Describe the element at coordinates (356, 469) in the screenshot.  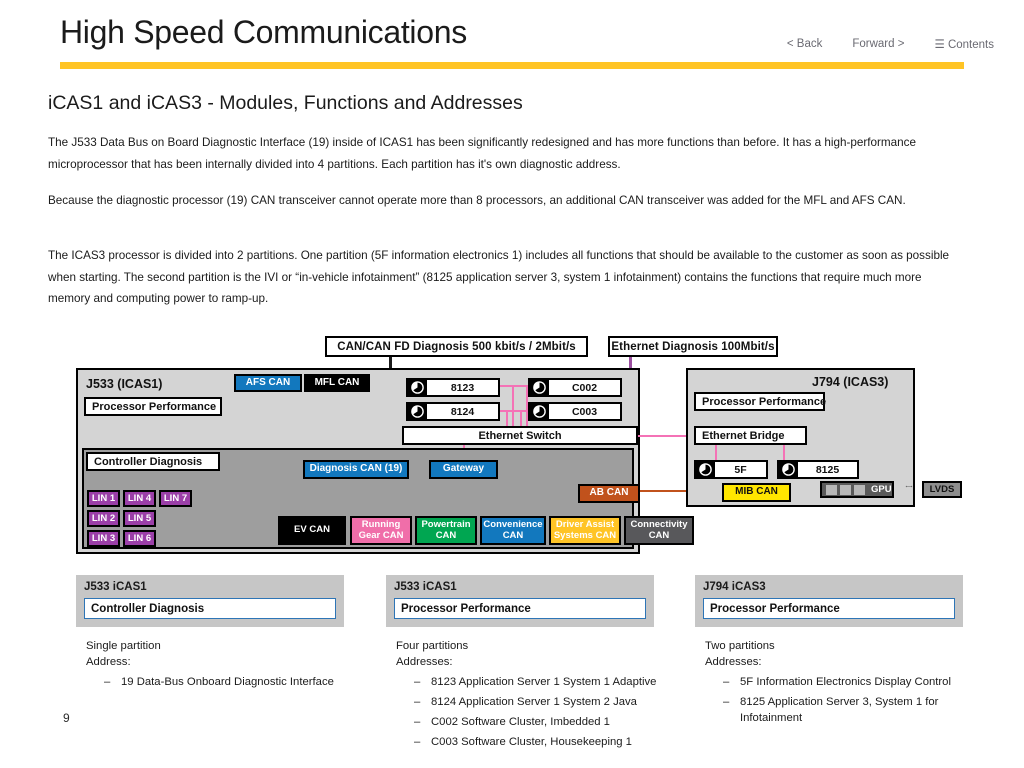
I see `diagnosis-can-tag: Diagnosis CAN (19)` at that location.